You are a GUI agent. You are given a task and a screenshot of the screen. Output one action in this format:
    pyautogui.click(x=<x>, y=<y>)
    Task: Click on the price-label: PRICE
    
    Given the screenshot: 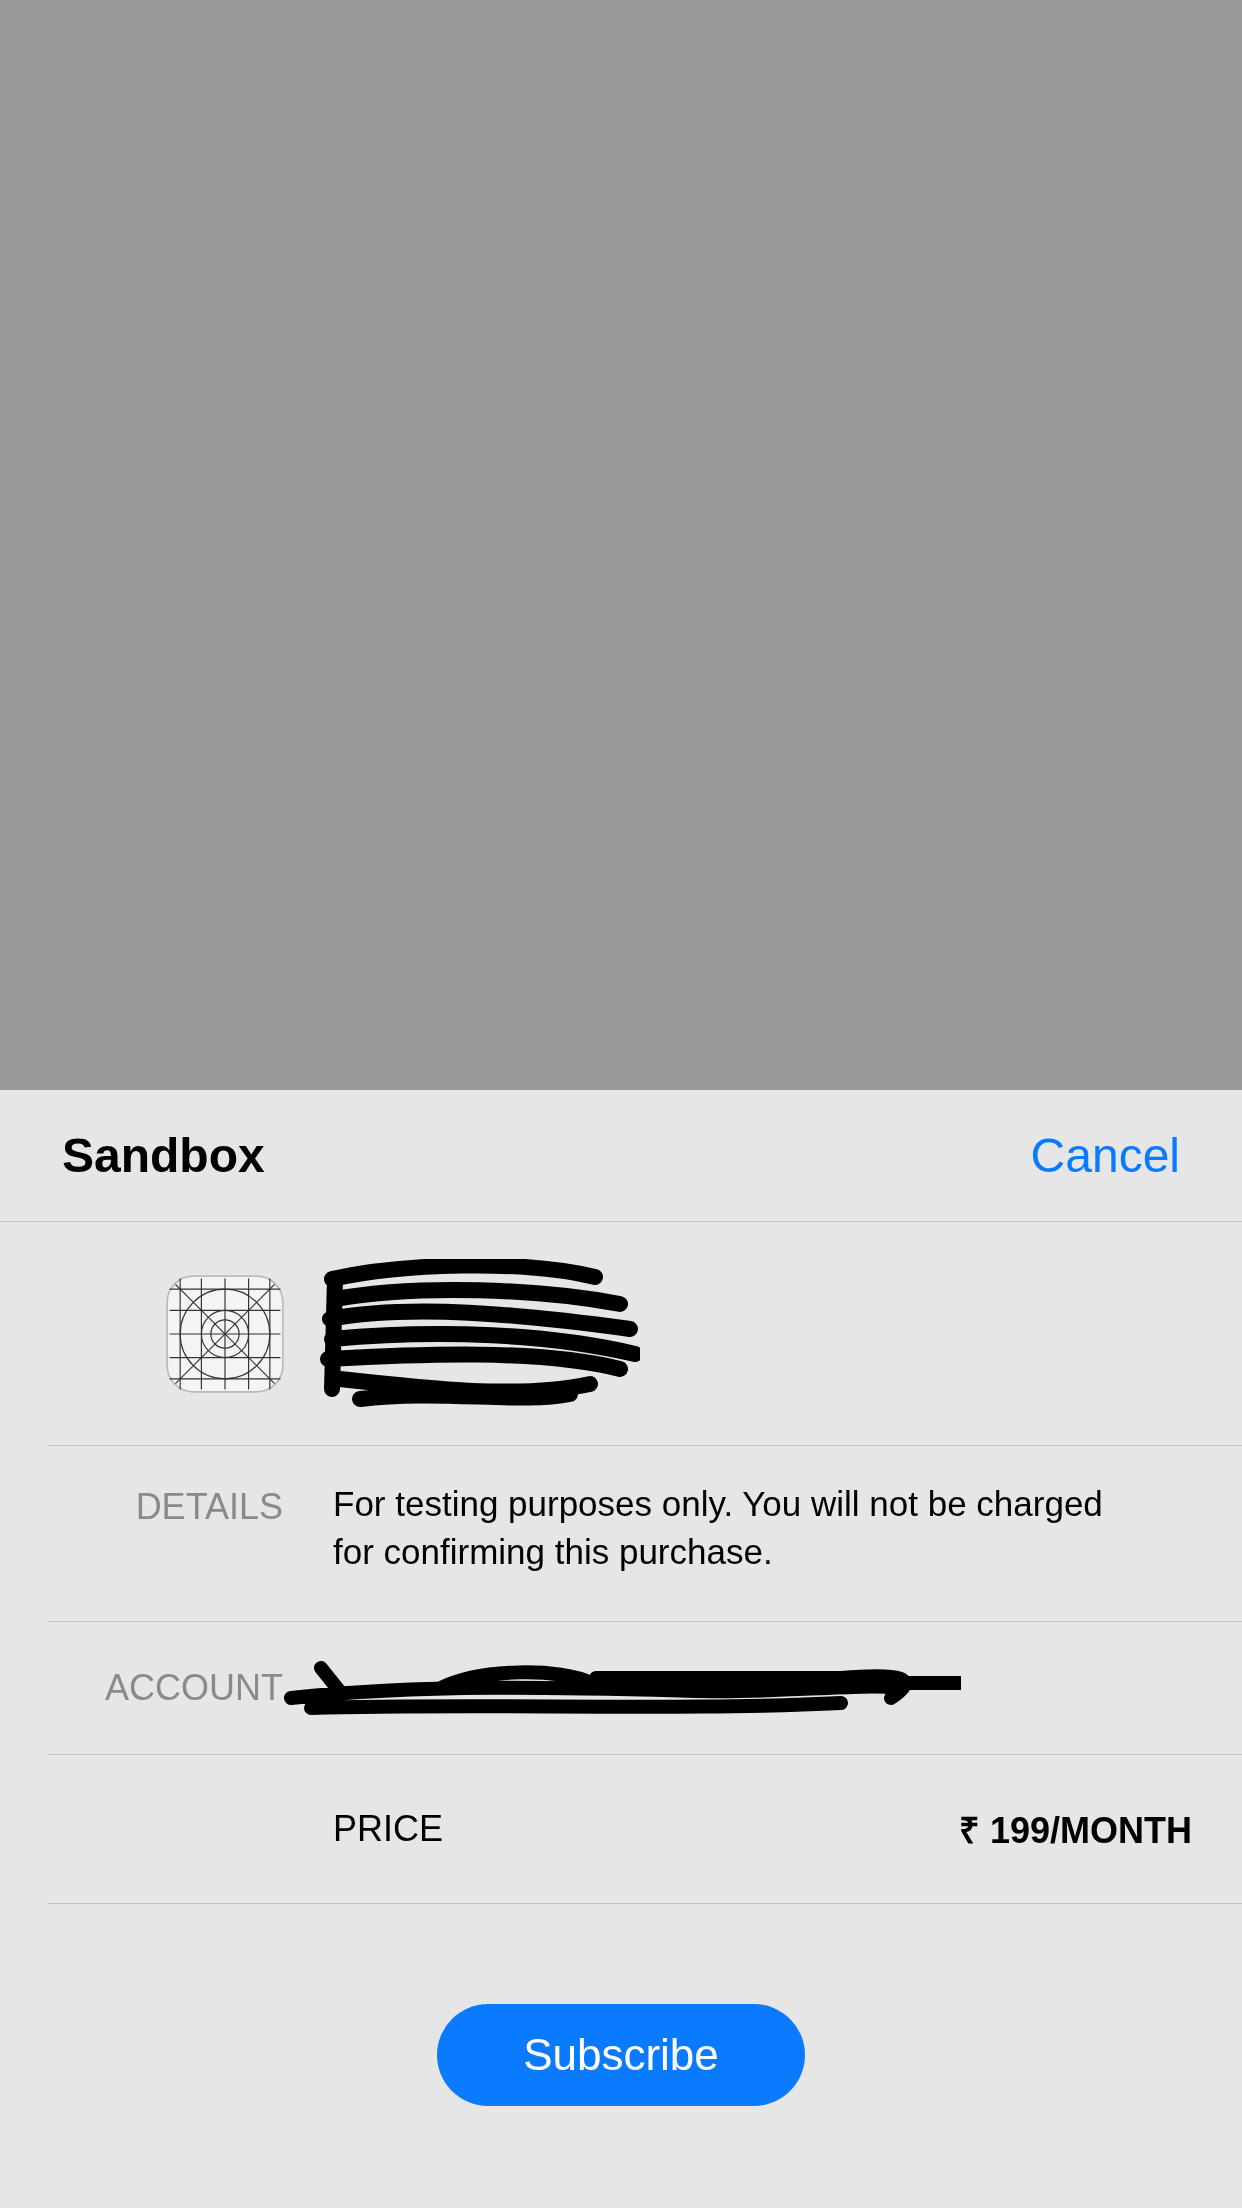 What is the action you would take?
    pyautogui.click(x=388, y=1829)
    